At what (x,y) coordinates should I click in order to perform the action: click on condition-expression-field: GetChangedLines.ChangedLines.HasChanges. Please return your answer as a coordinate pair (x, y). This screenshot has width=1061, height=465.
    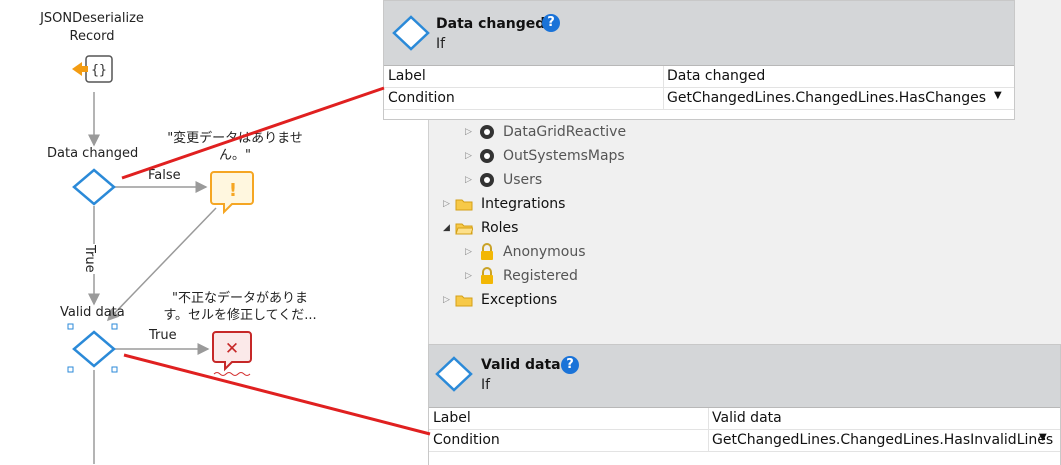
    Looking at the image, I should click on (826, 98).